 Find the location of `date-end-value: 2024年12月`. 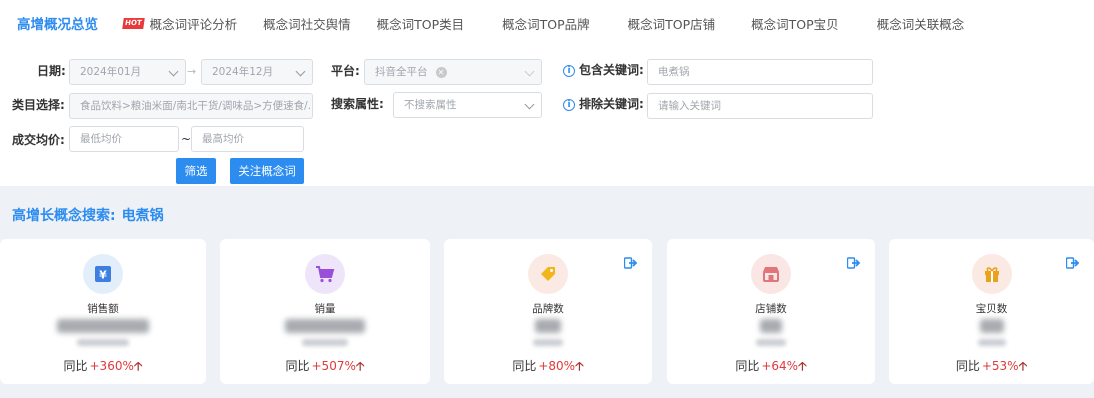

date-end-value: 2024年12月 is located at coordinates (243, 72).